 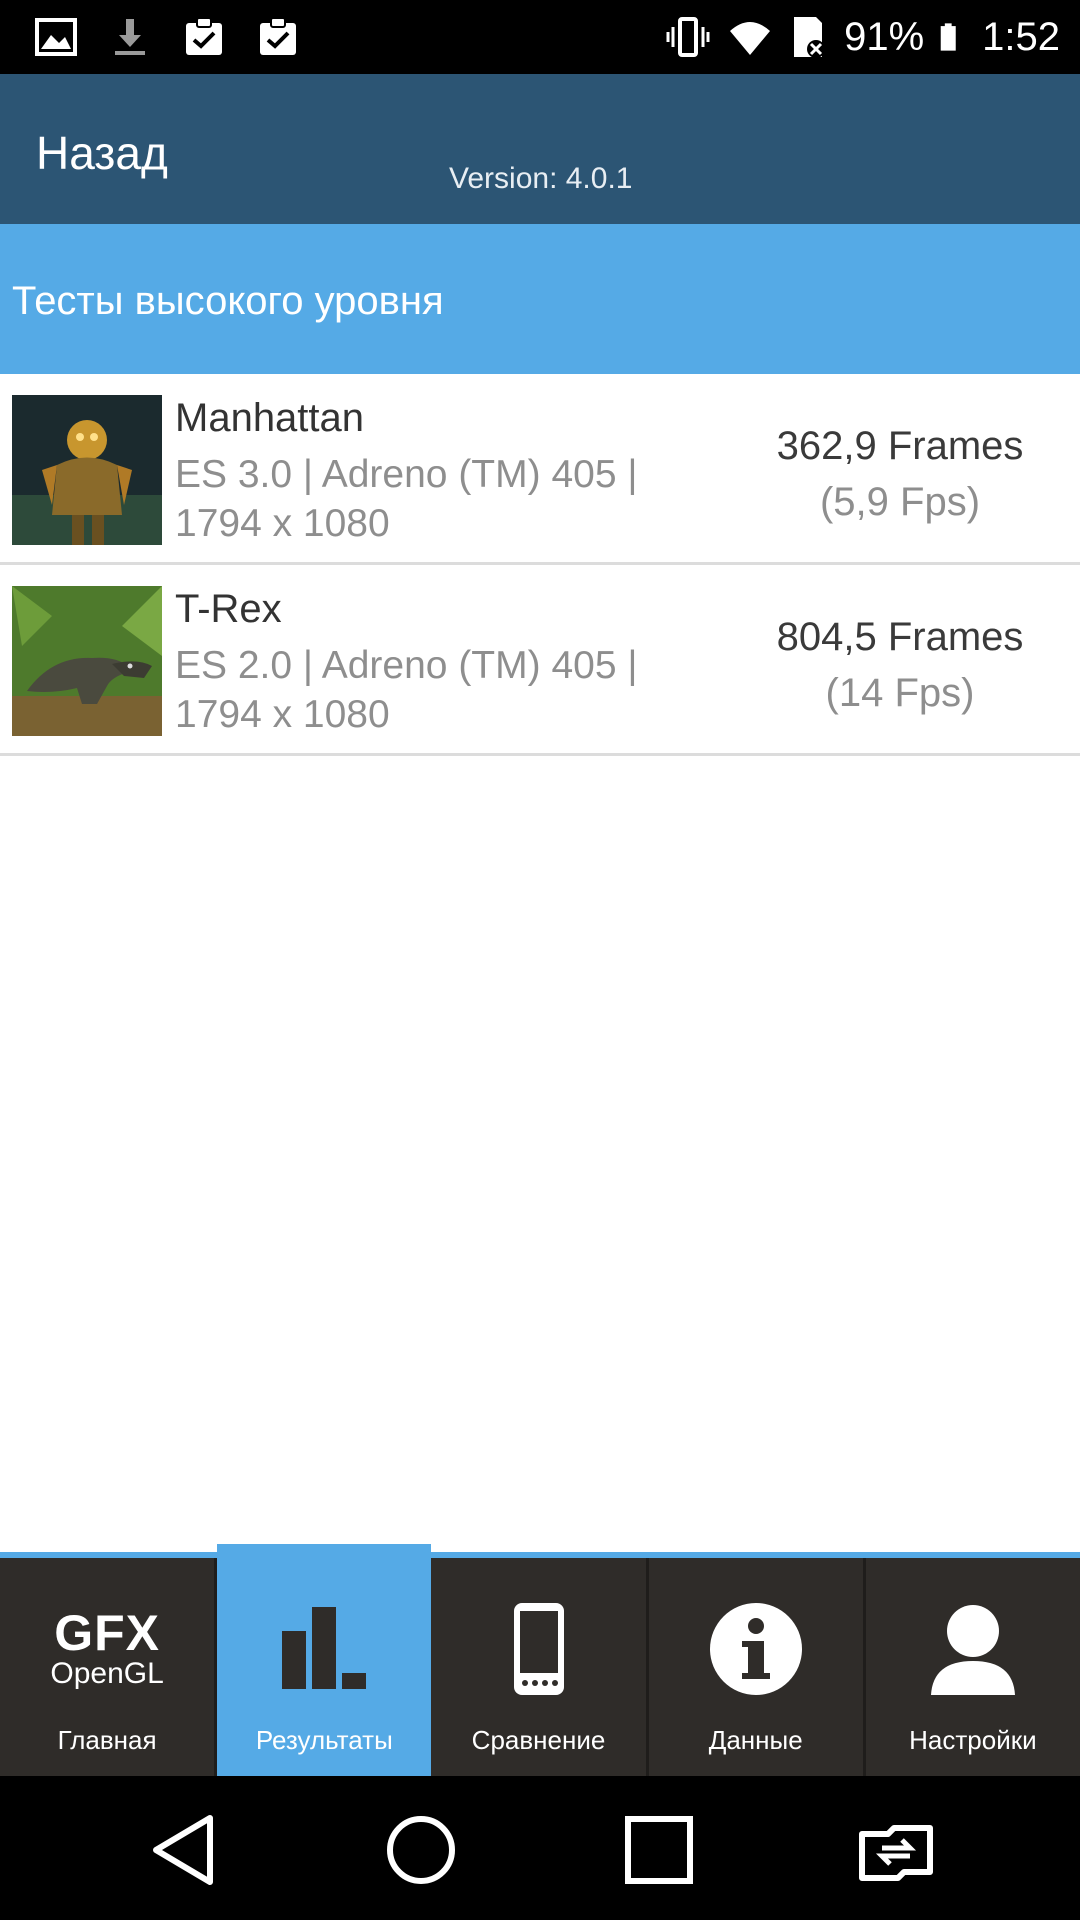 I want to click on tab-label: Результаты, so click(x=324, y=1740).